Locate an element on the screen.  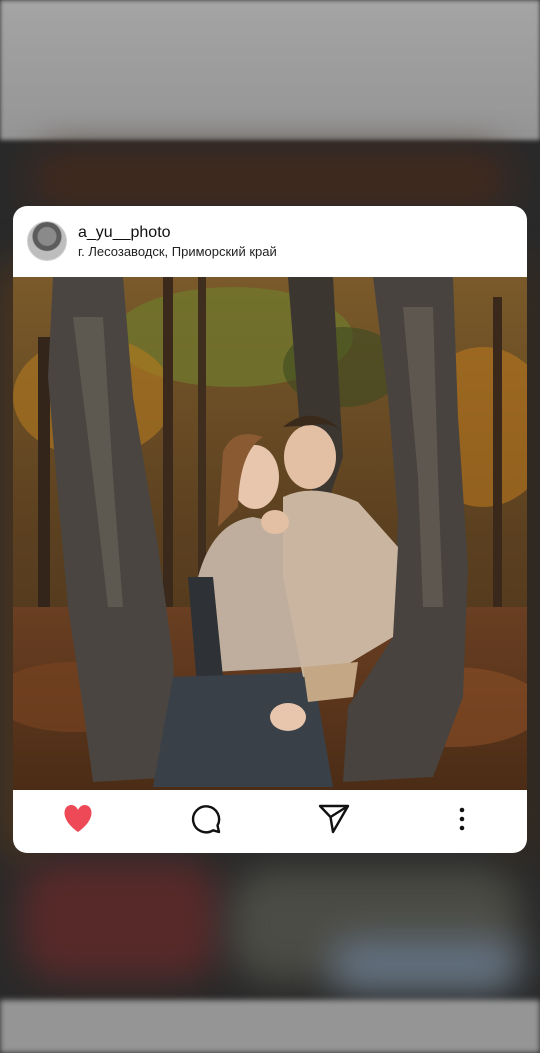
send-icon is located at coordinates (334, 821).